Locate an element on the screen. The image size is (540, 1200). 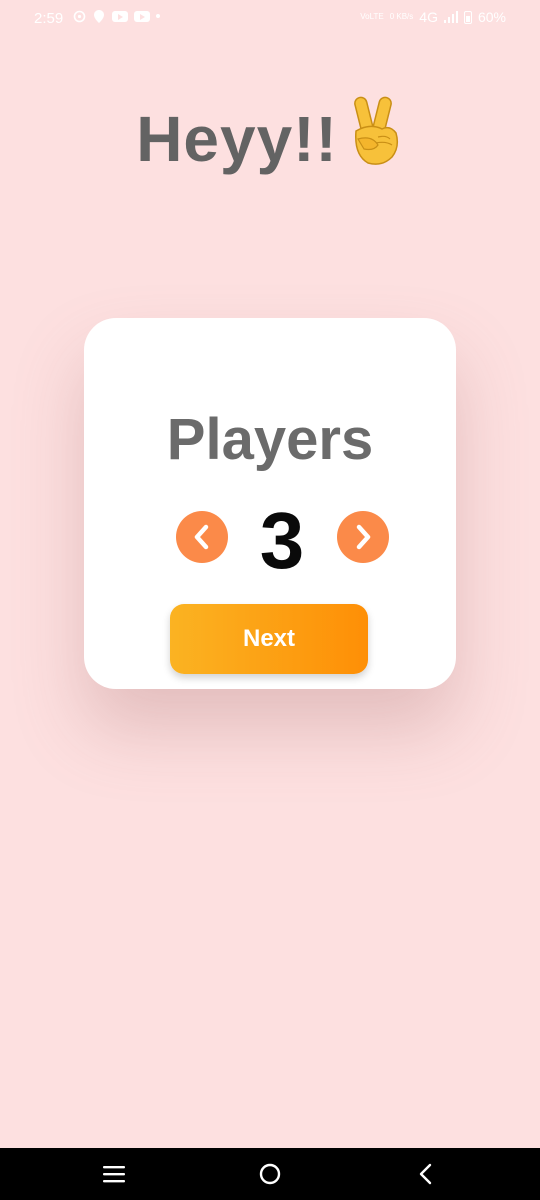
greeting-heading: Heyy!! is located at coordinates (270, 138).